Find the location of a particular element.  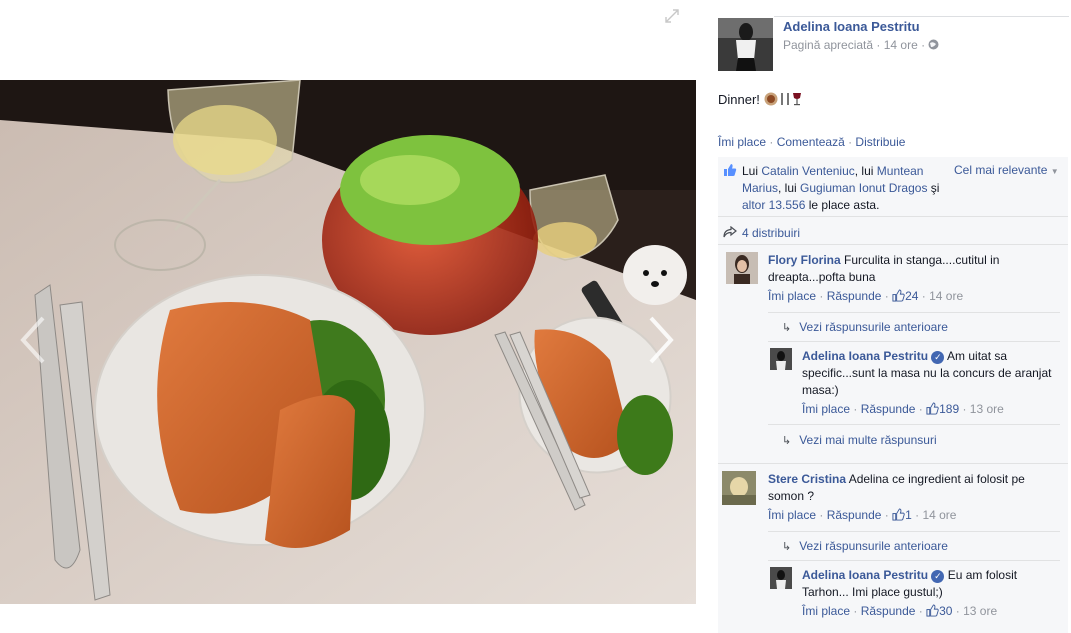

plate-emoji-icon is located at coordinates (771, 99).